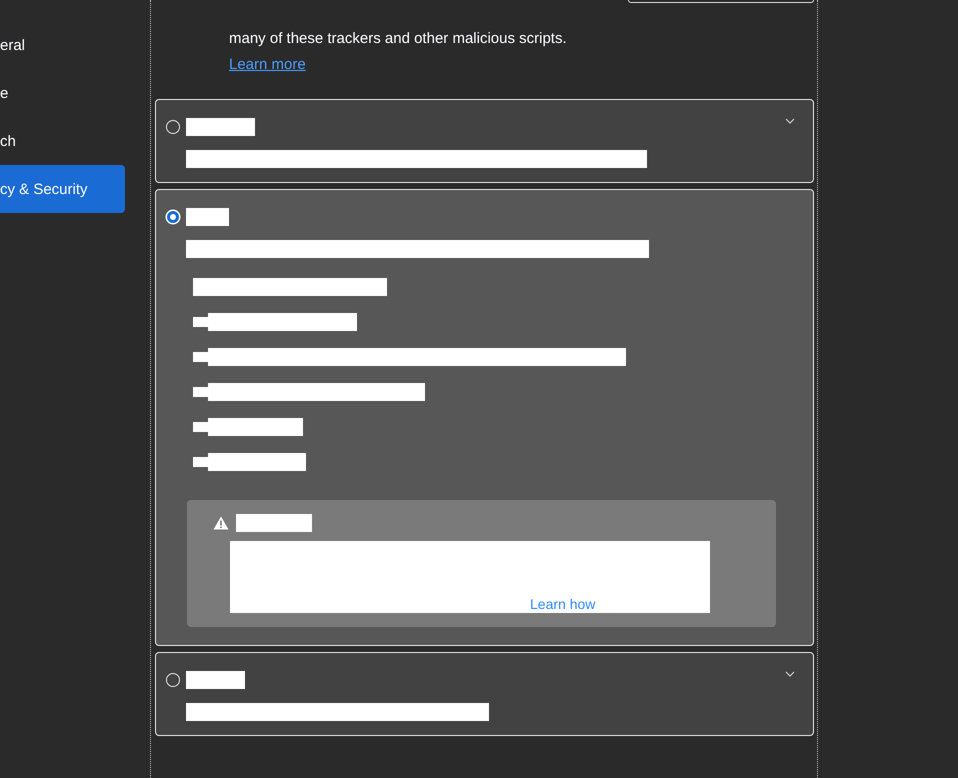 This screenshot has width=958, height=778. Describe the element at coordinates (62, 189) in the screenshot. I see `sidebar-item: cy & Security` at that location.